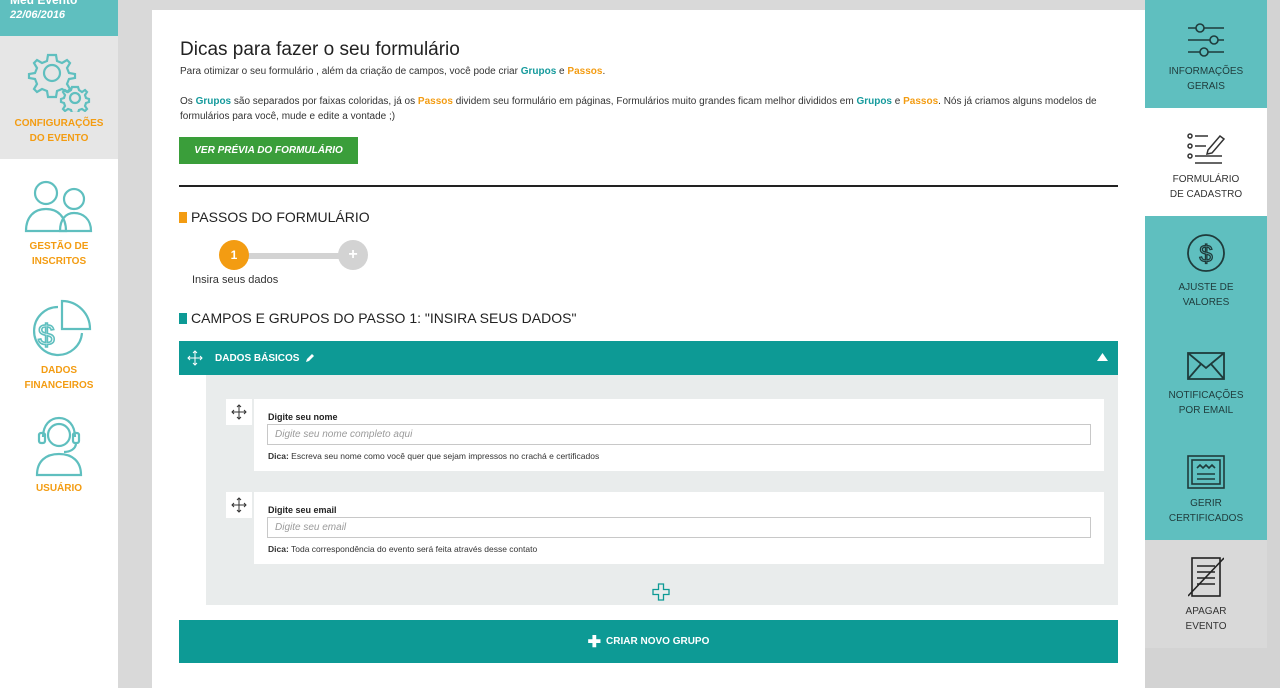 The image size is (1280, 688). I want to click on add-field-icon, so click(661, 592).